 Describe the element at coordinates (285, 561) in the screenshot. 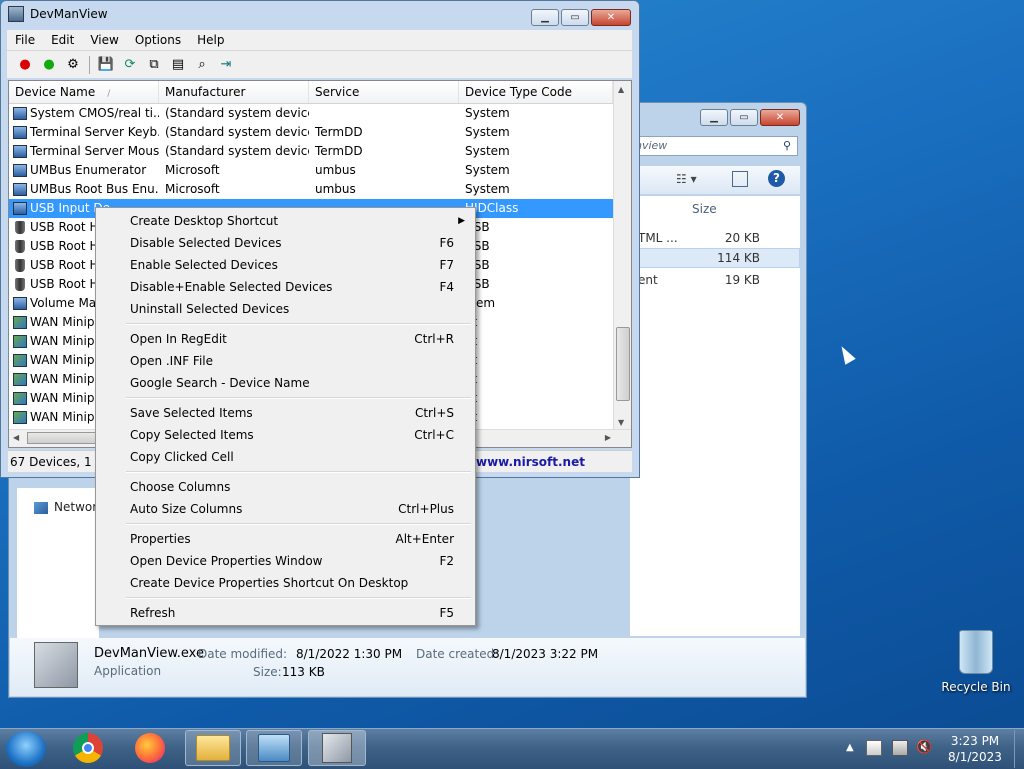

I see `menu-item-open-device-properties-window: Open Device Properties Window F2` at that location.